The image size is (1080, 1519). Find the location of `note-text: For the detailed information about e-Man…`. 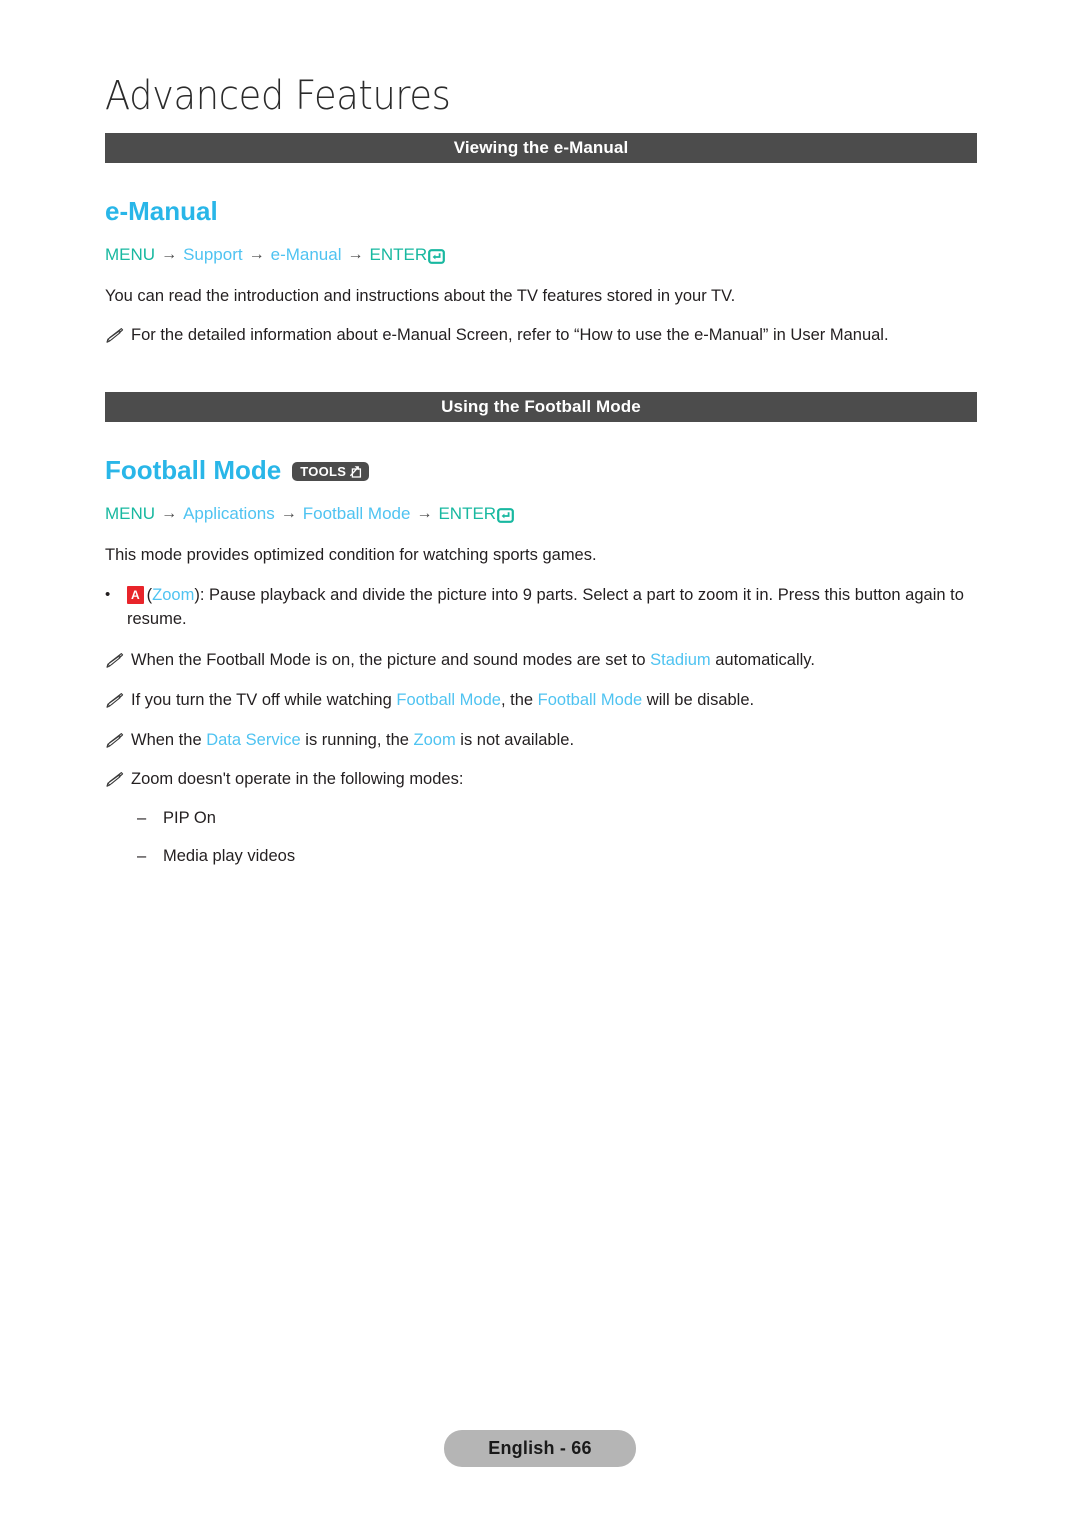

note-text: For the detailed information about e-Man… is located at coordinates (510, 335).